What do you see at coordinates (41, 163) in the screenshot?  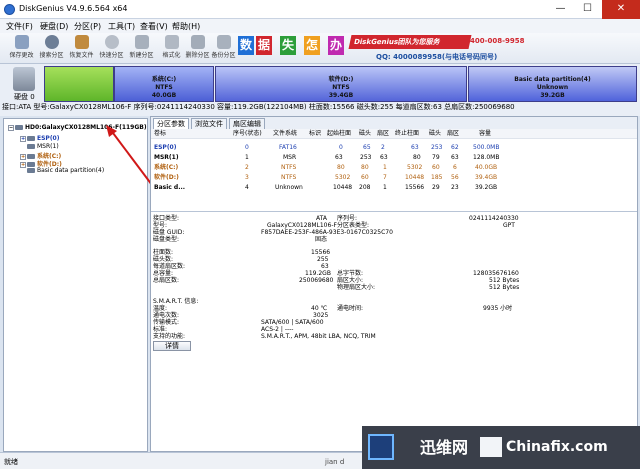 I see `tree-item-software-d: + 软件(D:)` at bounding box center [41, 163].